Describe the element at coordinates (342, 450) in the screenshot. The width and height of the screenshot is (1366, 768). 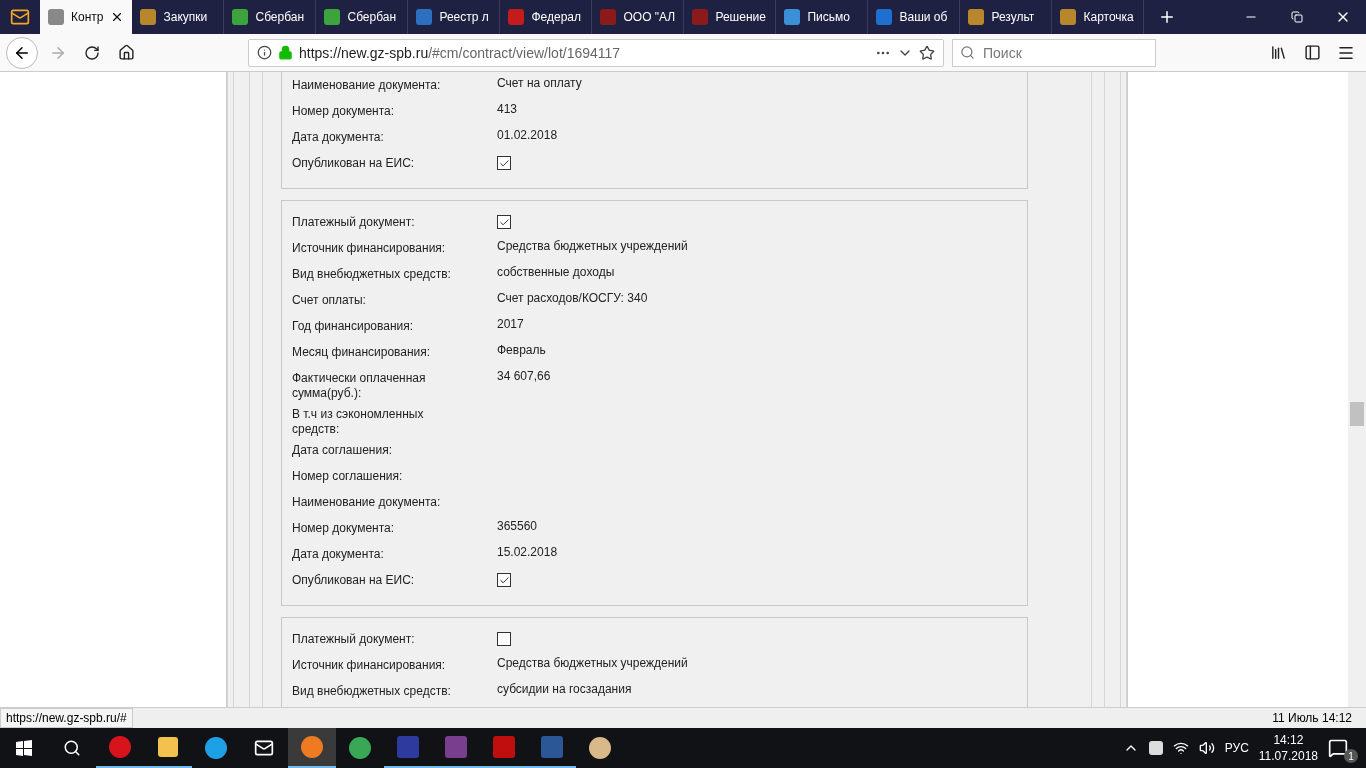
I see `field-label: Дата соглашения:` at that location.